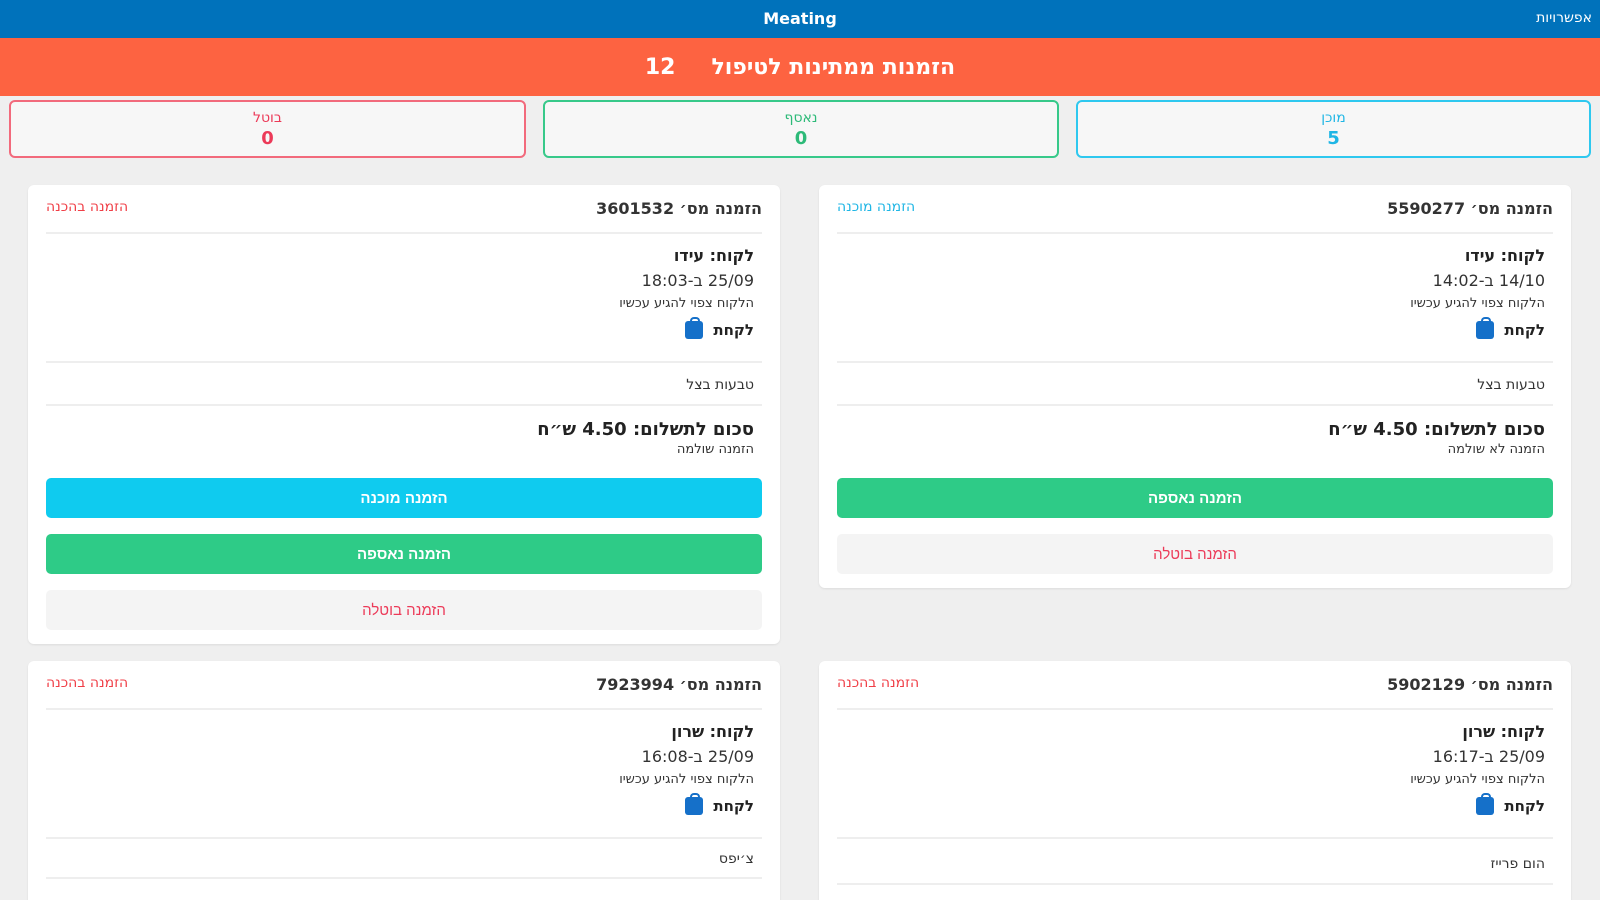  I want to click on order-ready-button: הזמנה מוכנה, so click(404, 498).